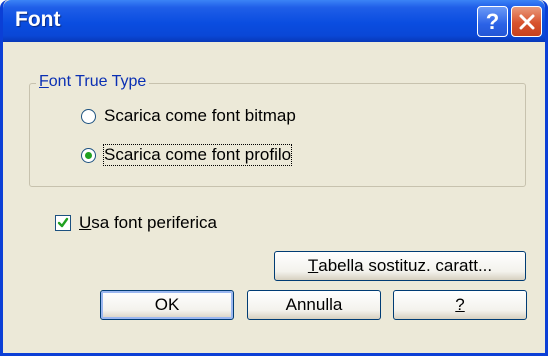 Image resolution: width=548 pixels, height=356 pixels. I want to click on radio-circle, so click(88, 116).